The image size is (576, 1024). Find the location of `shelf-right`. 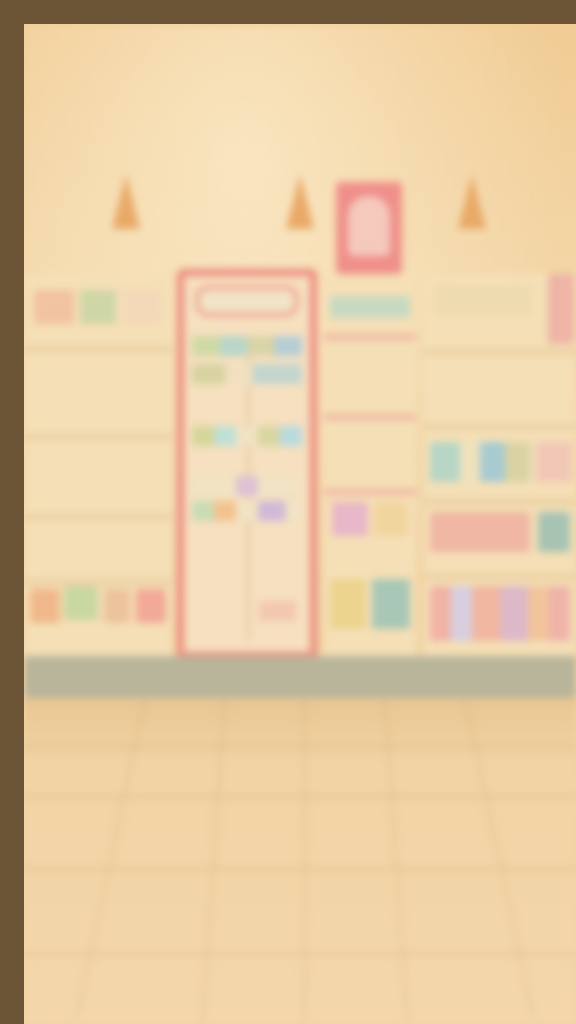

shelf-right is located at coordinates (500, 466).